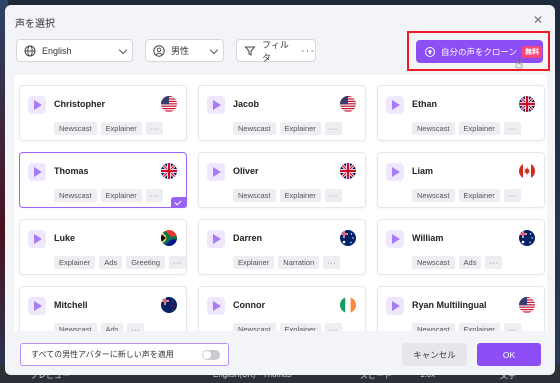 Image resolution: width=560 pixels, height=383 pixels. I want to click on apply-all-toggle, so click(211, 355).